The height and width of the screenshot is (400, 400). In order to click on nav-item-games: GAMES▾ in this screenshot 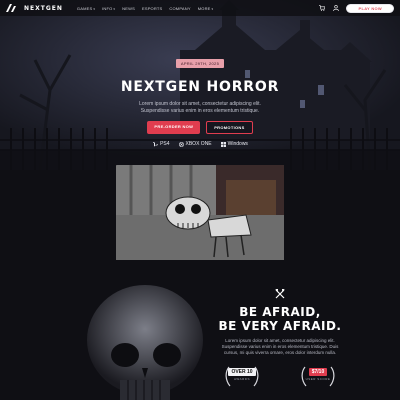, I will do `click(86, 8)`.